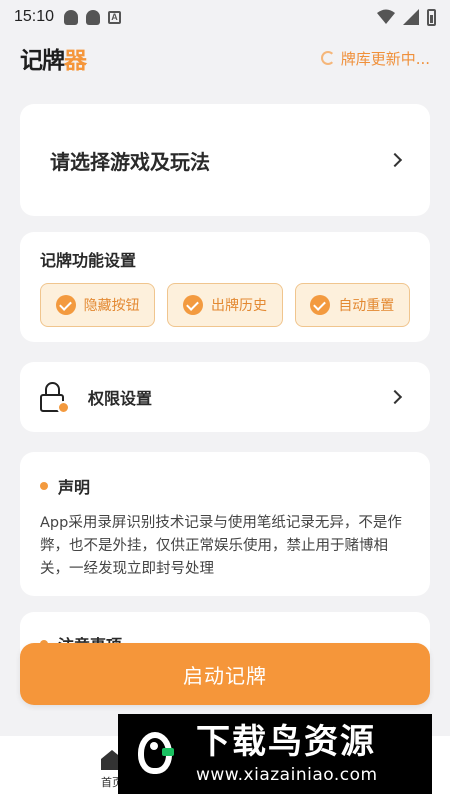 The image size is (450, 800). Describe the element at coordinates (75, 61) in the screenshot. I see `logo-accent-text: 器` at that location.